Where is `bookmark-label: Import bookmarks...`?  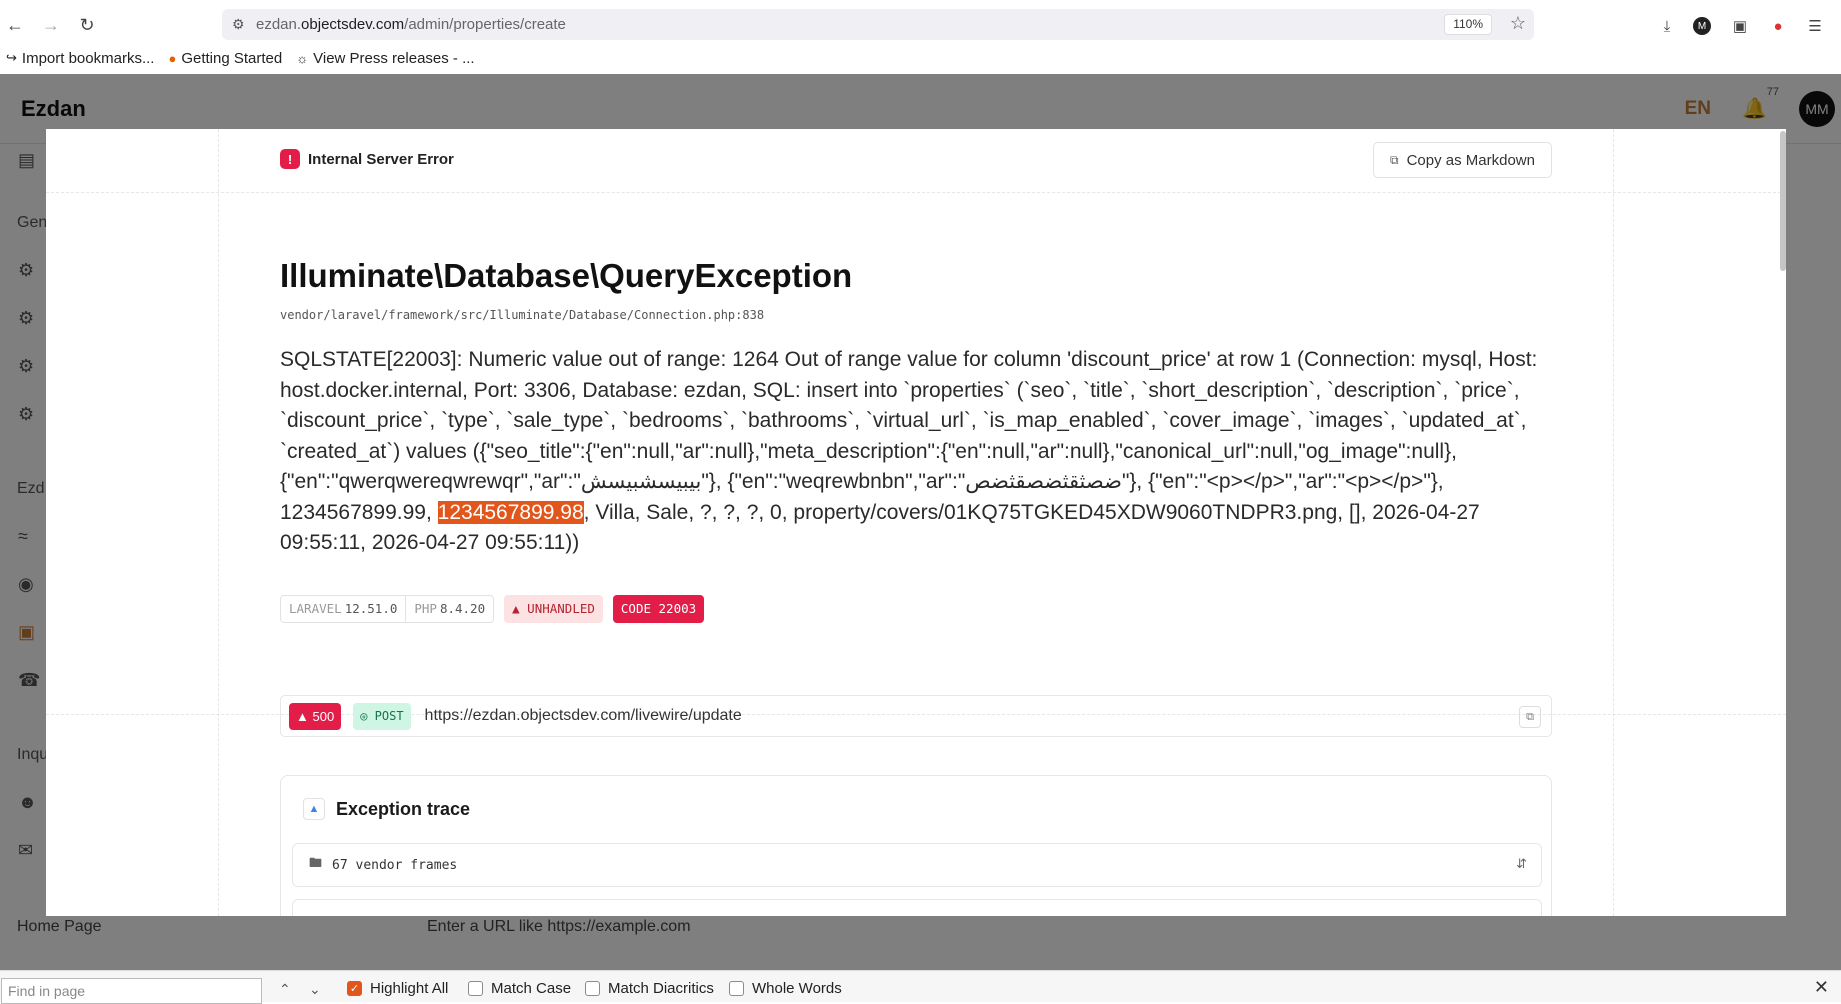
bookmark-label: Import bookmarks... is located at coordinates (88, 58).